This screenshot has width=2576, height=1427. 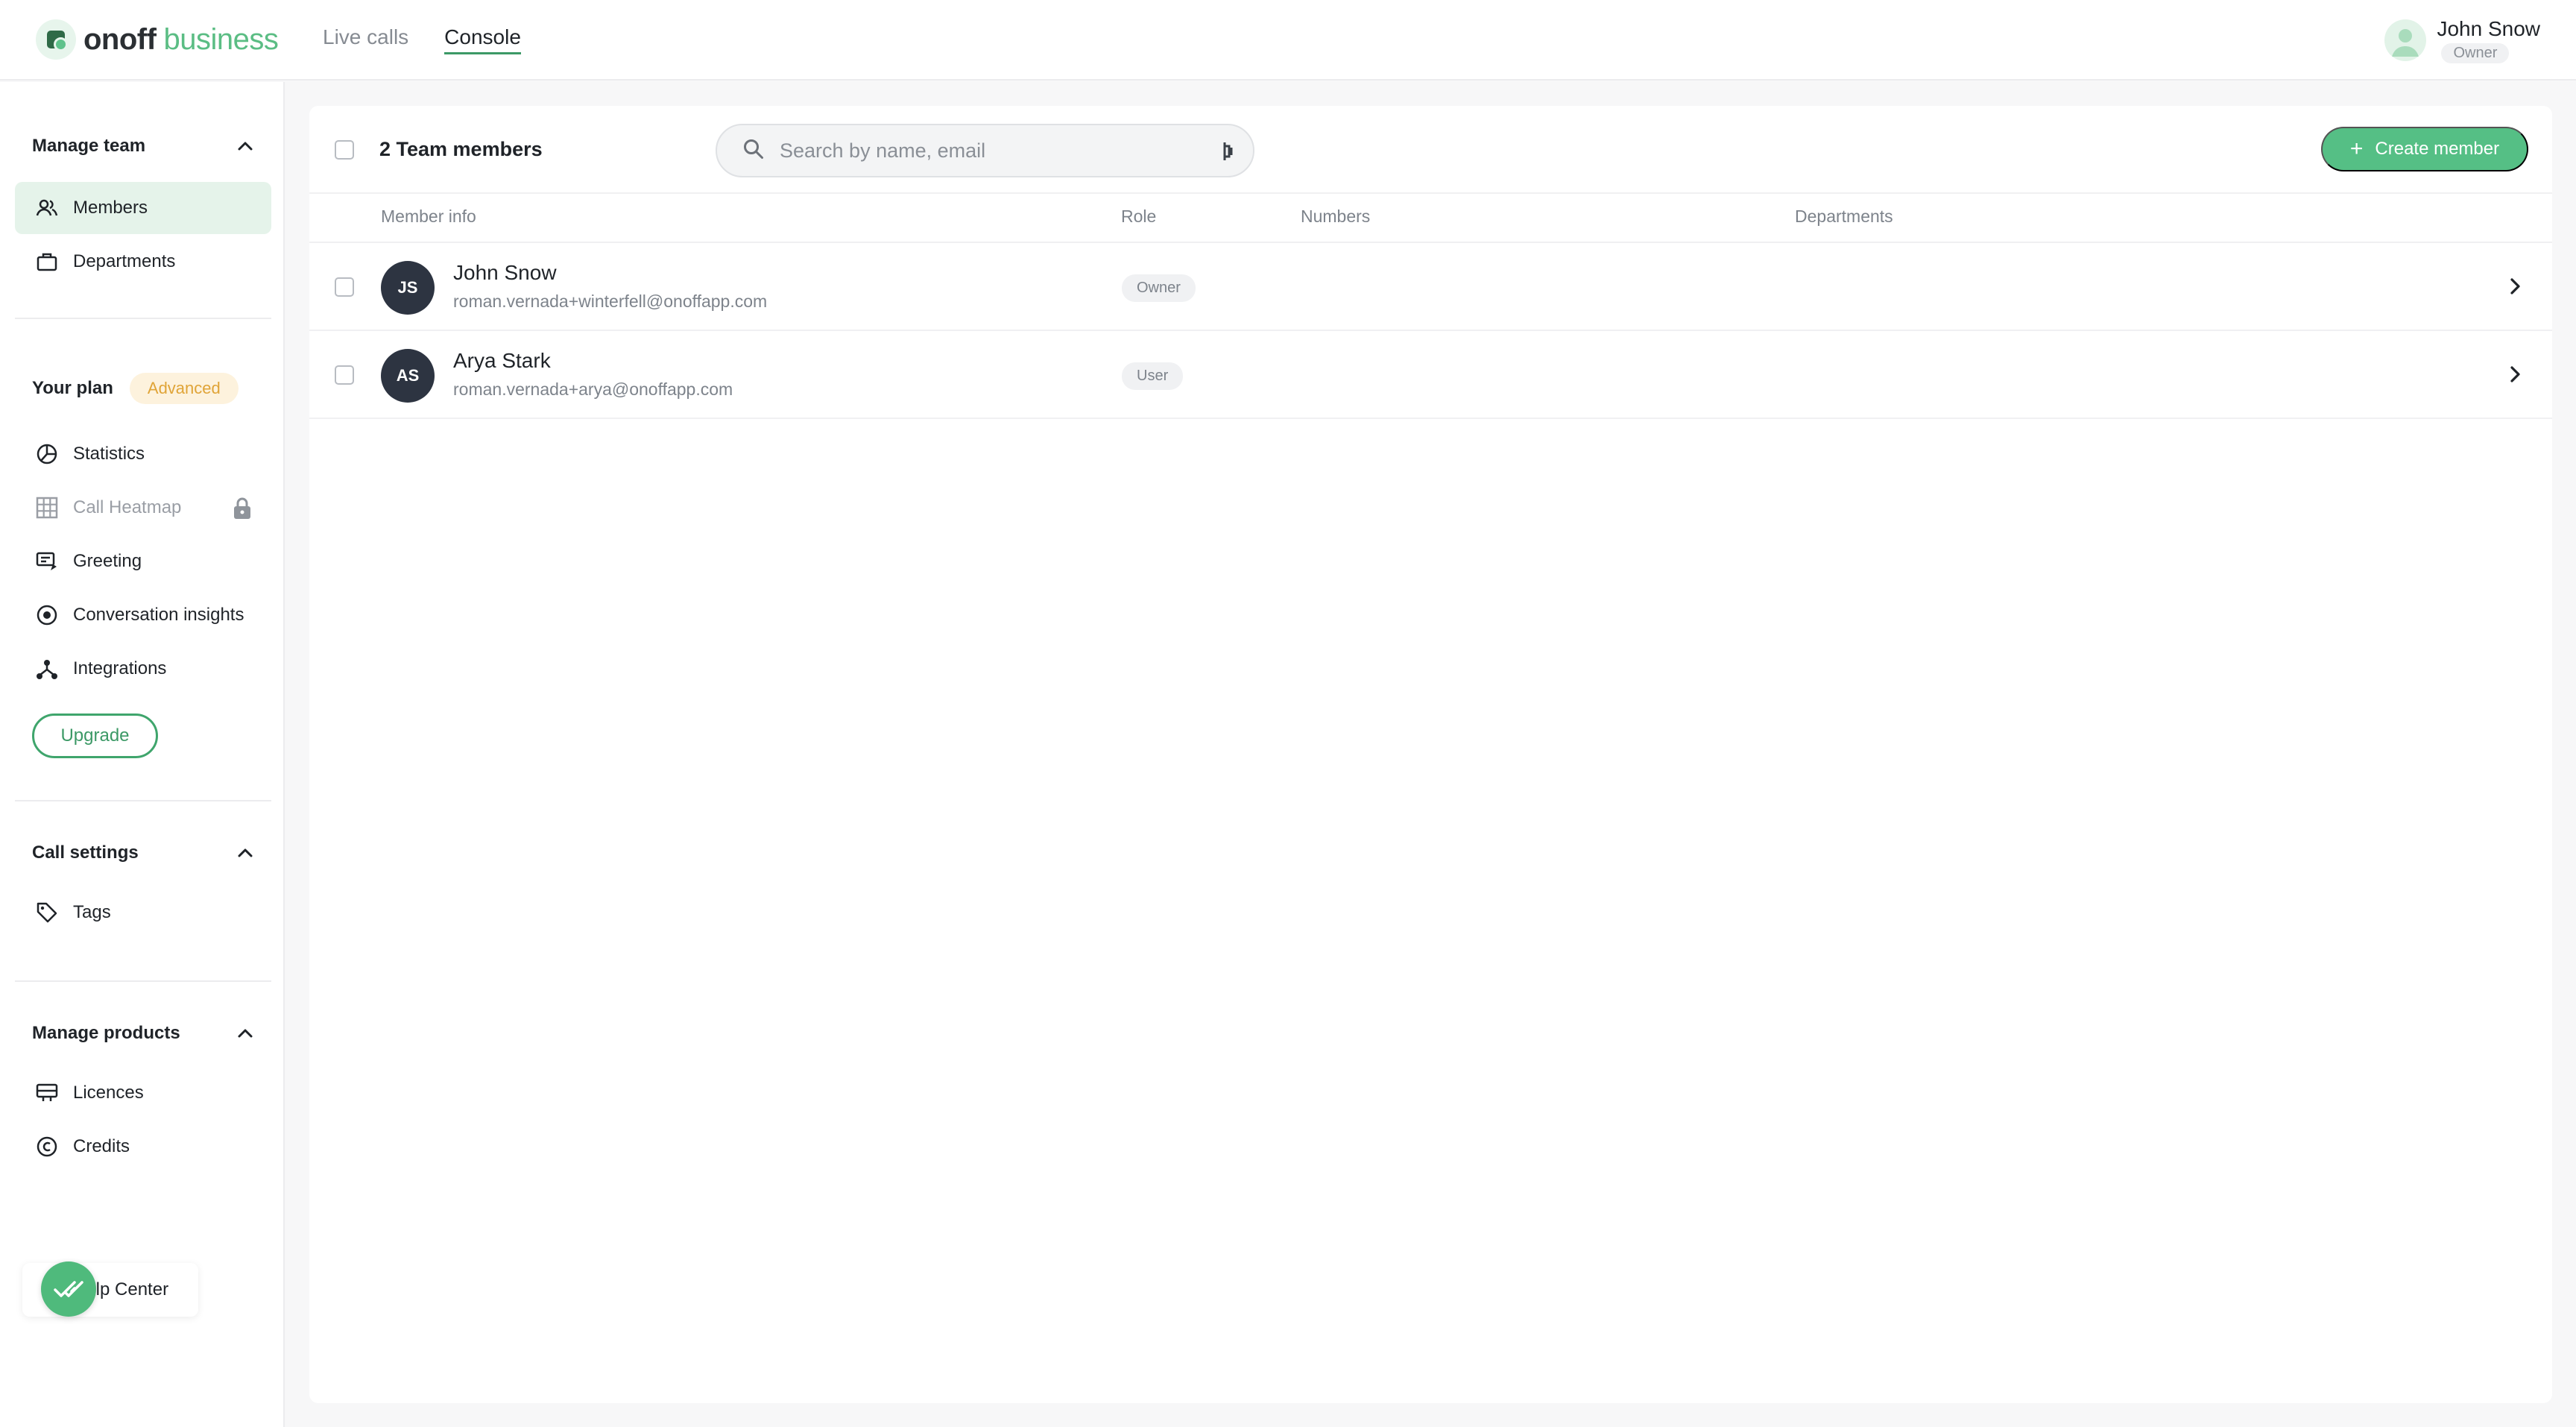 What do you see at coordinates (47, 208) in the screenshot?
I see `members-icon` at bounding box center [47, 208].